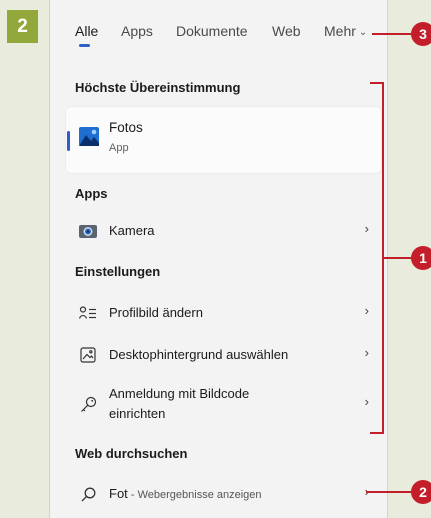  What do you see at coordinates (88, 494) in the screenshot?
I see `search-icon` at bounding box center [88, 494].